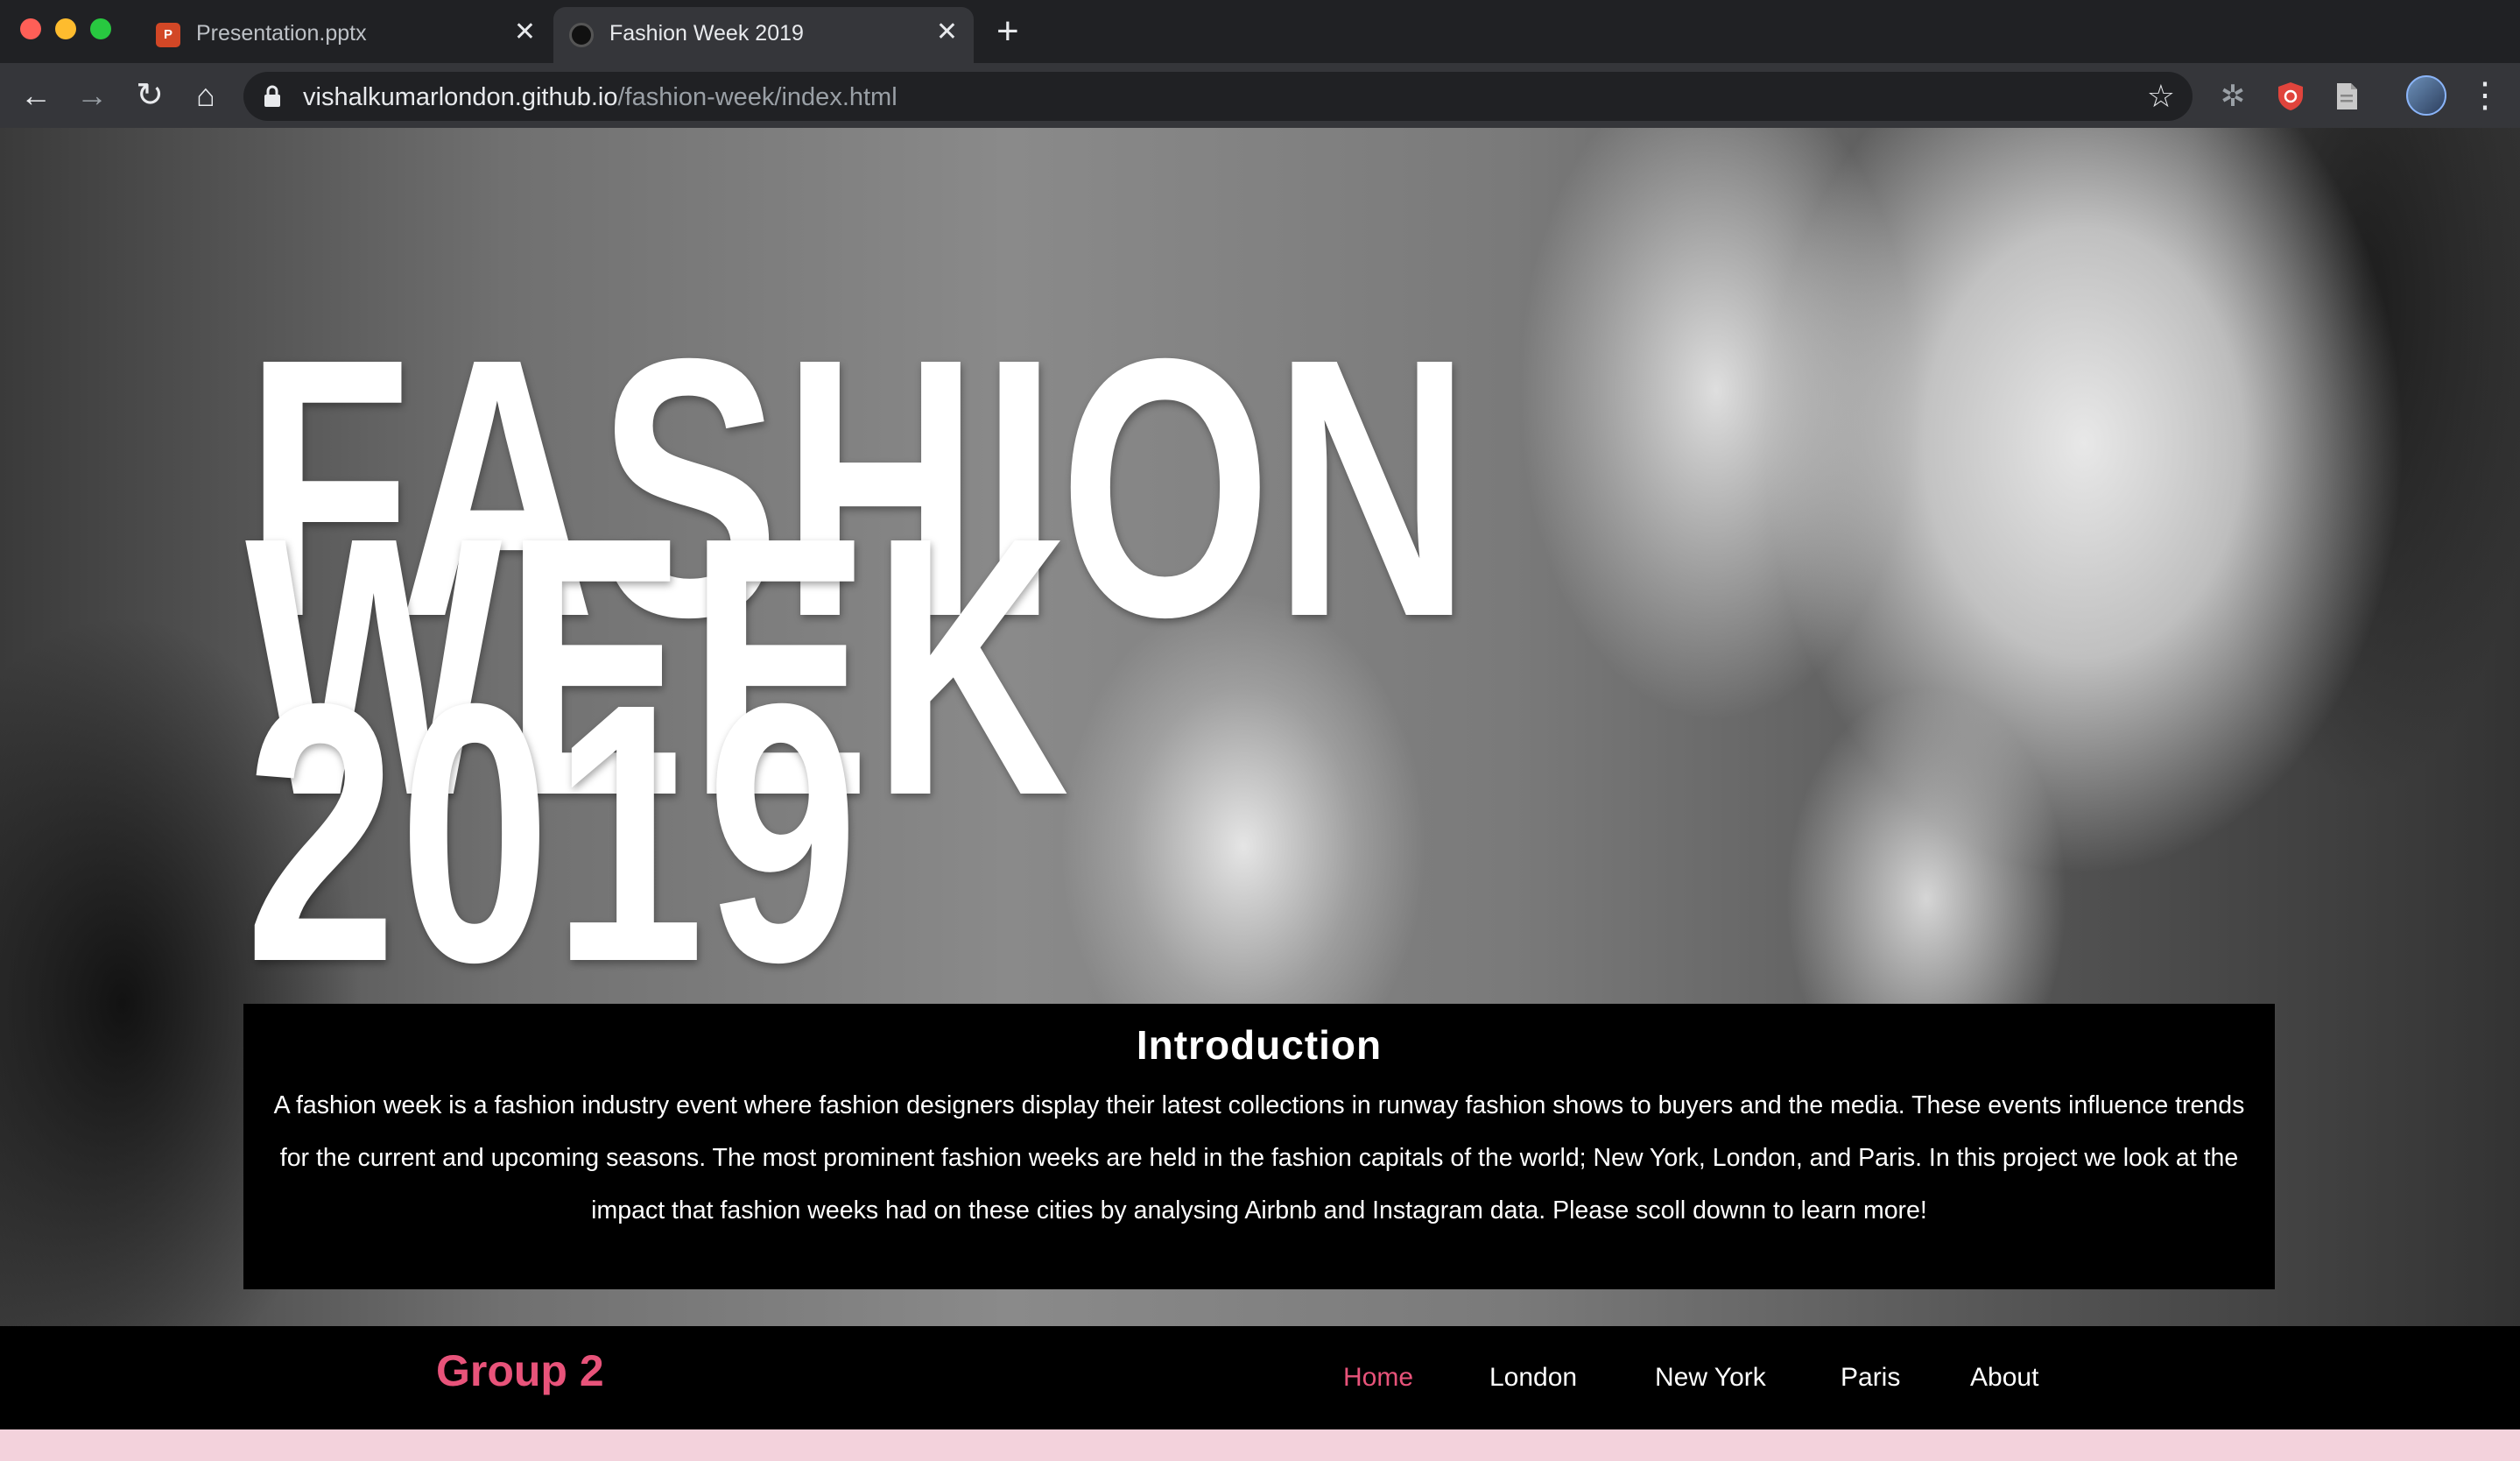 The image size is (2520, 1461). Describe the element at coordinates (2232, 96) in the screenshot. I see `extension-puzzle-icon: ✲` at that location.